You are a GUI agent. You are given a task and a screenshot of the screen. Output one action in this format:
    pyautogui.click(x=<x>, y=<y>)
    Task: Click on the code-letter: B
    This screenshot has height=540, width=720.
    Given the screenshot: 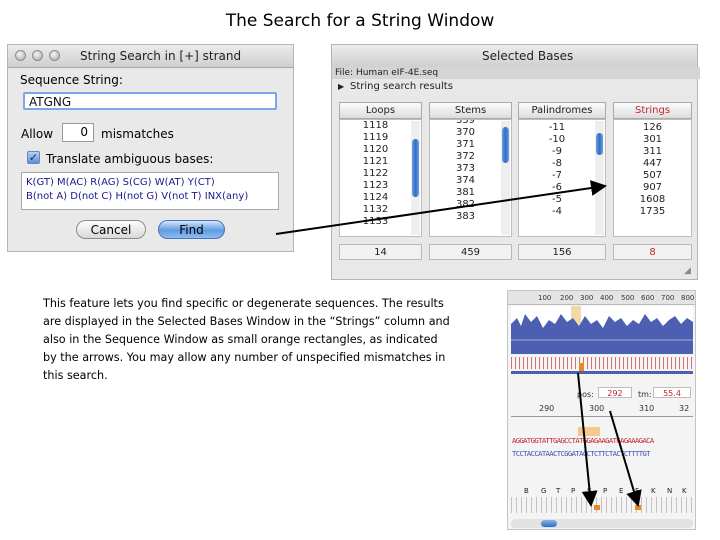 What is the action you would take?
    pyautogui.click(x=526, y=491)
    